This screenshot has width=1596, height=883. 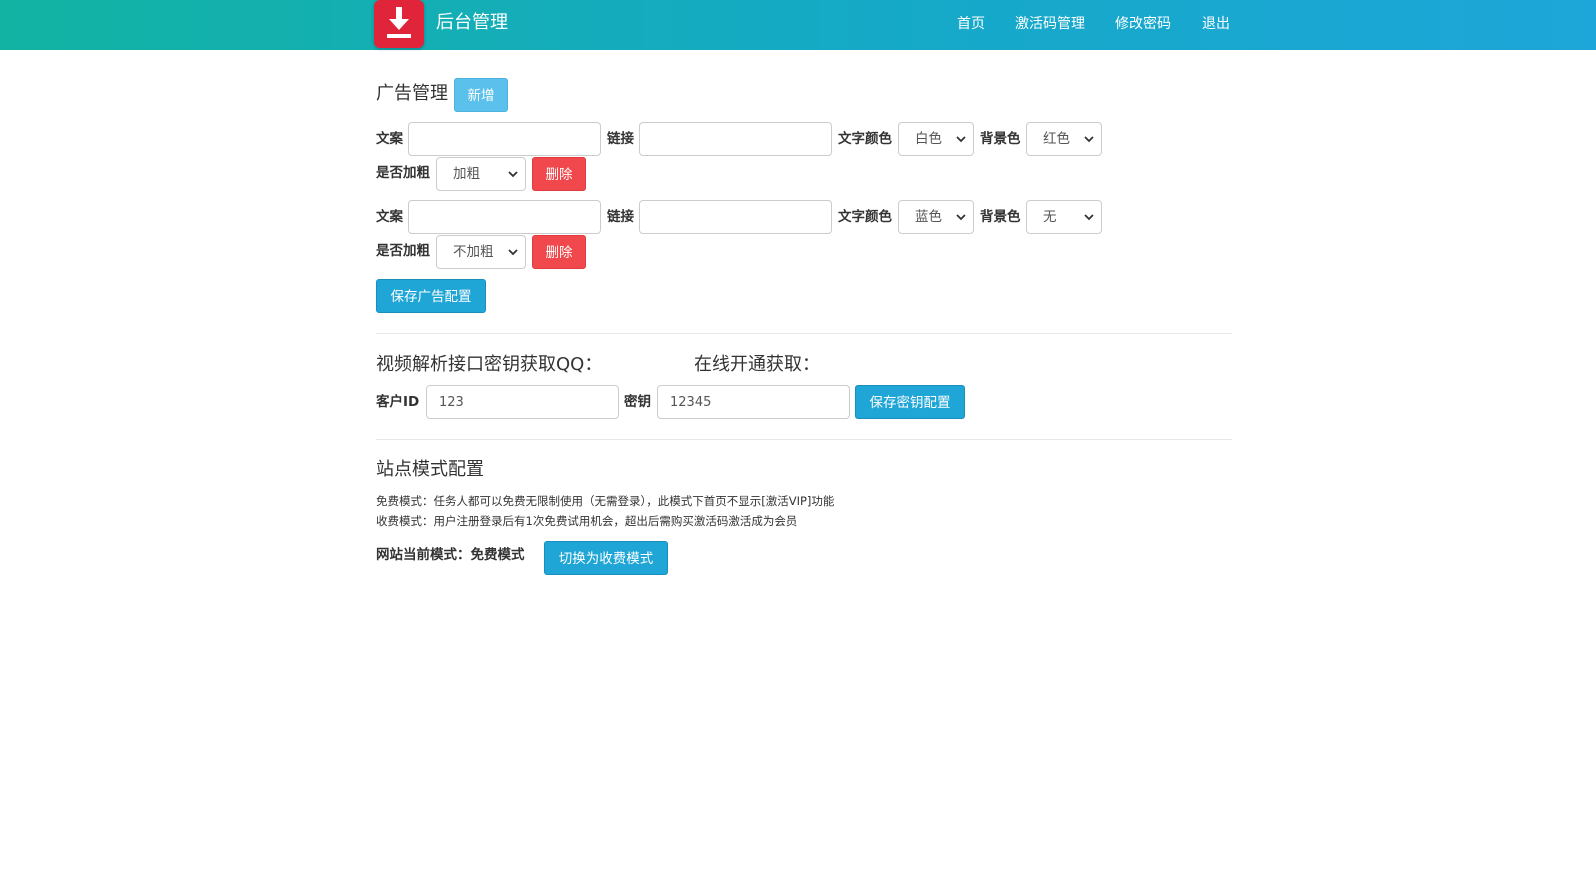 What do you see at coordinates (910, 402) in the screenshot?
I see `save-key-config-button: 保存密钥配置` at bounding box center [910, 402].